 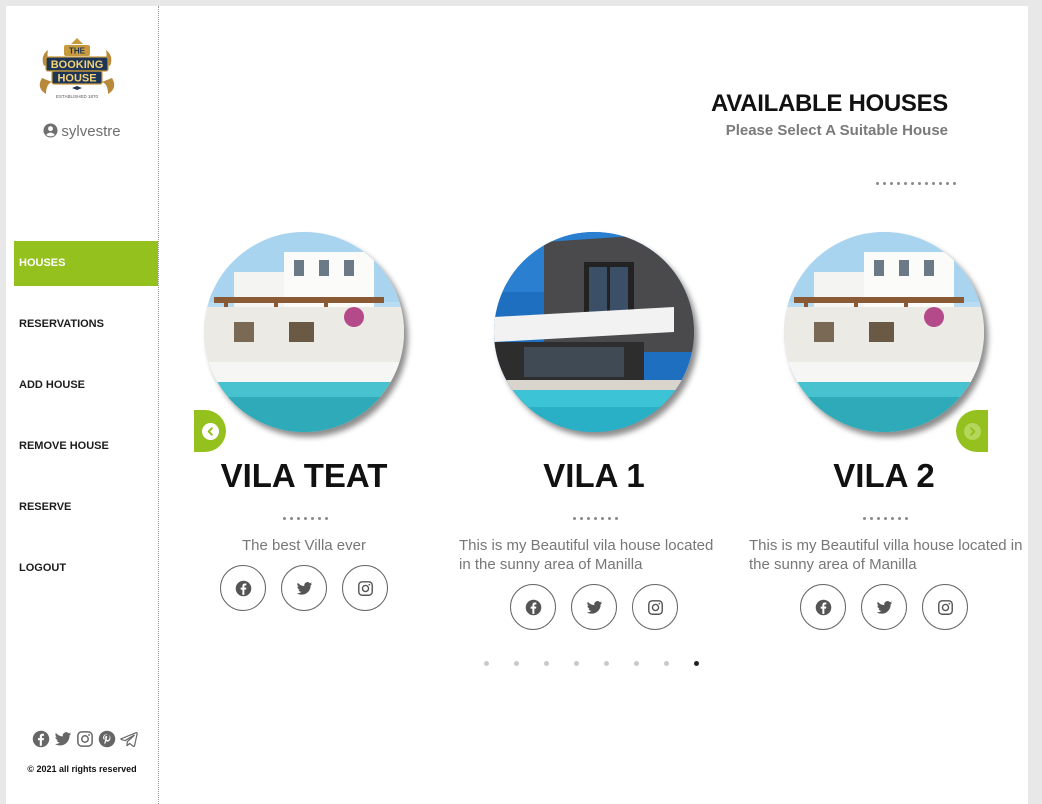 I want to click on carousel-prev-button, so click(x=210, y=431).